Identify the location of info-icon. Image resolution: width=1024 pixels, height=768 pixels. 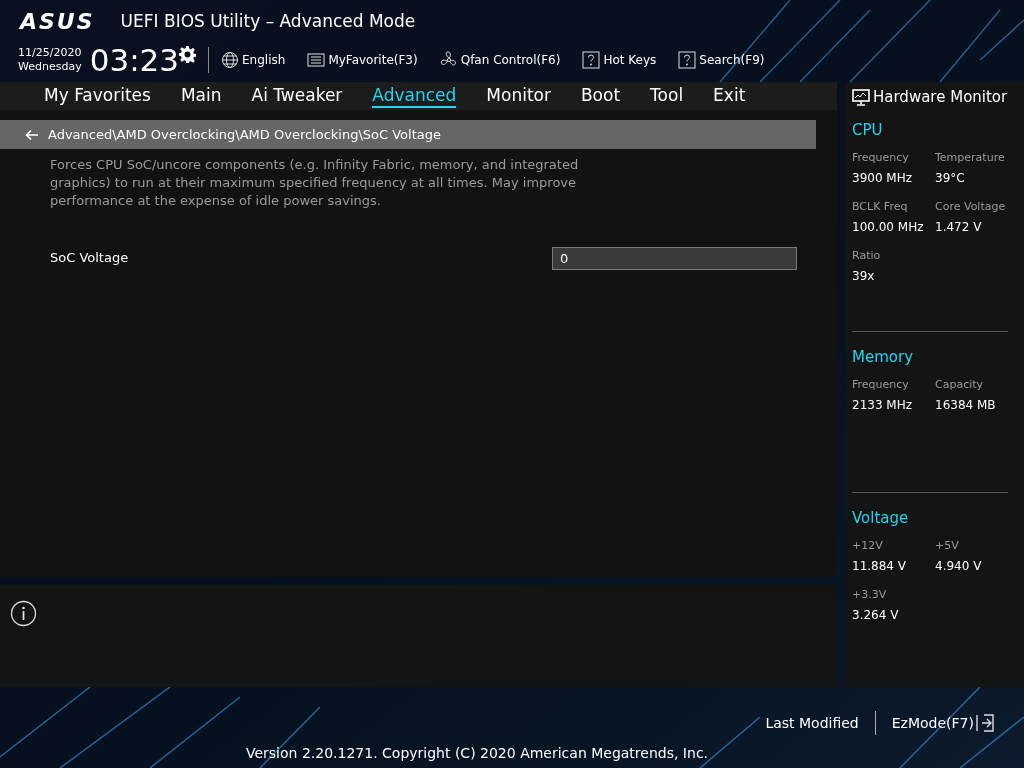
(23, 613).